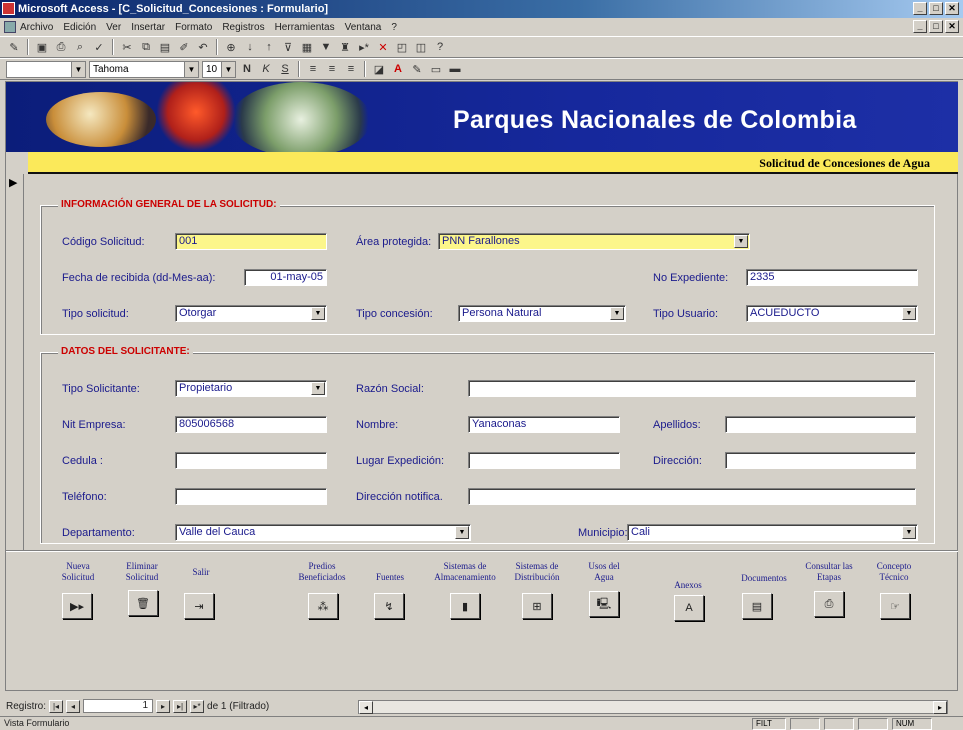 This screenshot has height=730, width=963. Describe the element at coordinates (219, 69) in the screenshot. I see `font-size-combo: 10 ▼` at that location.